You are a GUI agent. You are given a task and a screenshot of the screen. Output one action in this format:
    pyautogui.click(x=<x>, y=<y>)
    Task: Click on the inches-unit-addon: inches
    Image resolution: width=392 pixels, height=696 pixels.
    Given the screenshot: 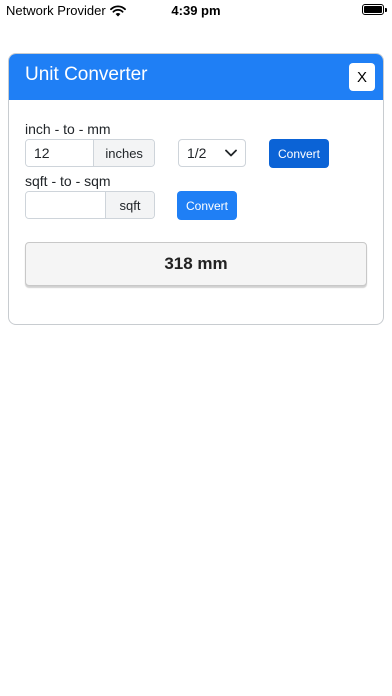 What is the action you would take?
    pyautogui.click(x=124, y=153)
    